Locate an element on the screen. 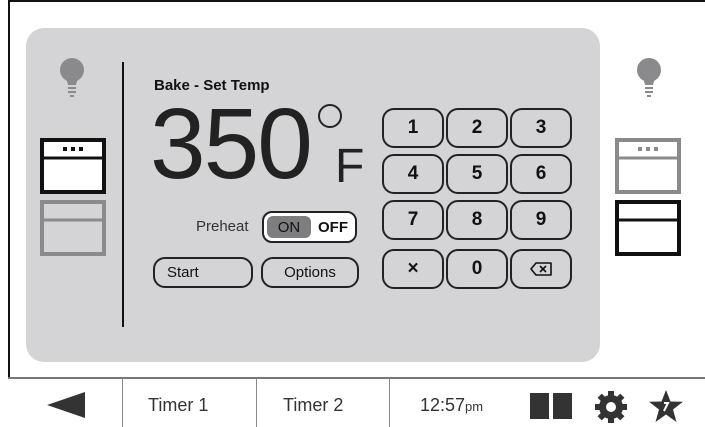  keypad-key-clear: × is located at coordinates (413, 269).